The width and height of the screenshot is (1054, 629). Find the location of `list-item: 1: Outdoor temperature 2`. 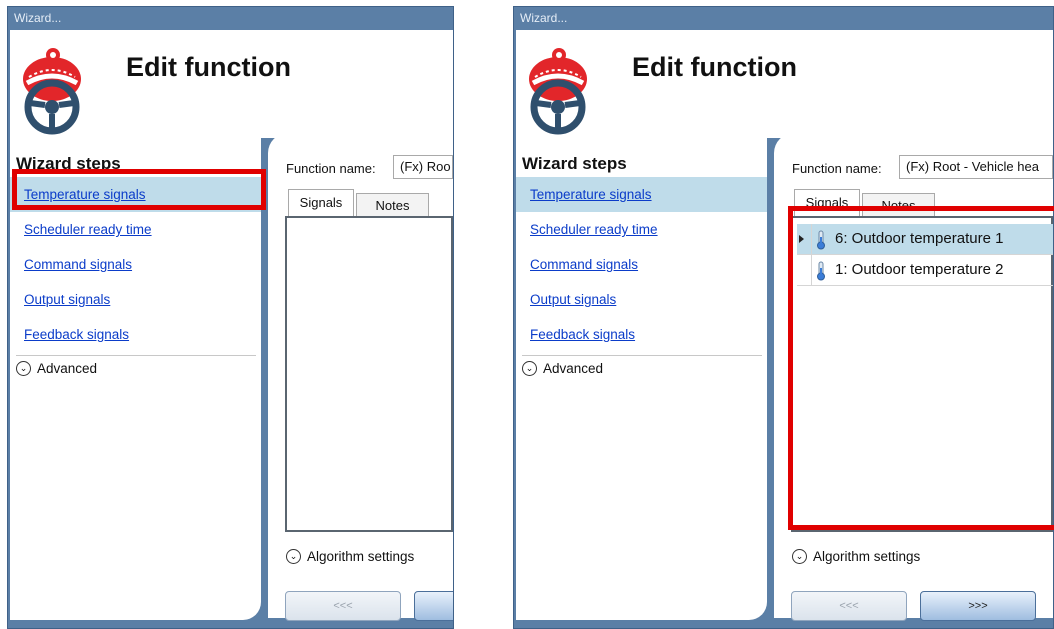

list-item: 1: Outdoor temperature 2 is located at coordinates (925, 270).